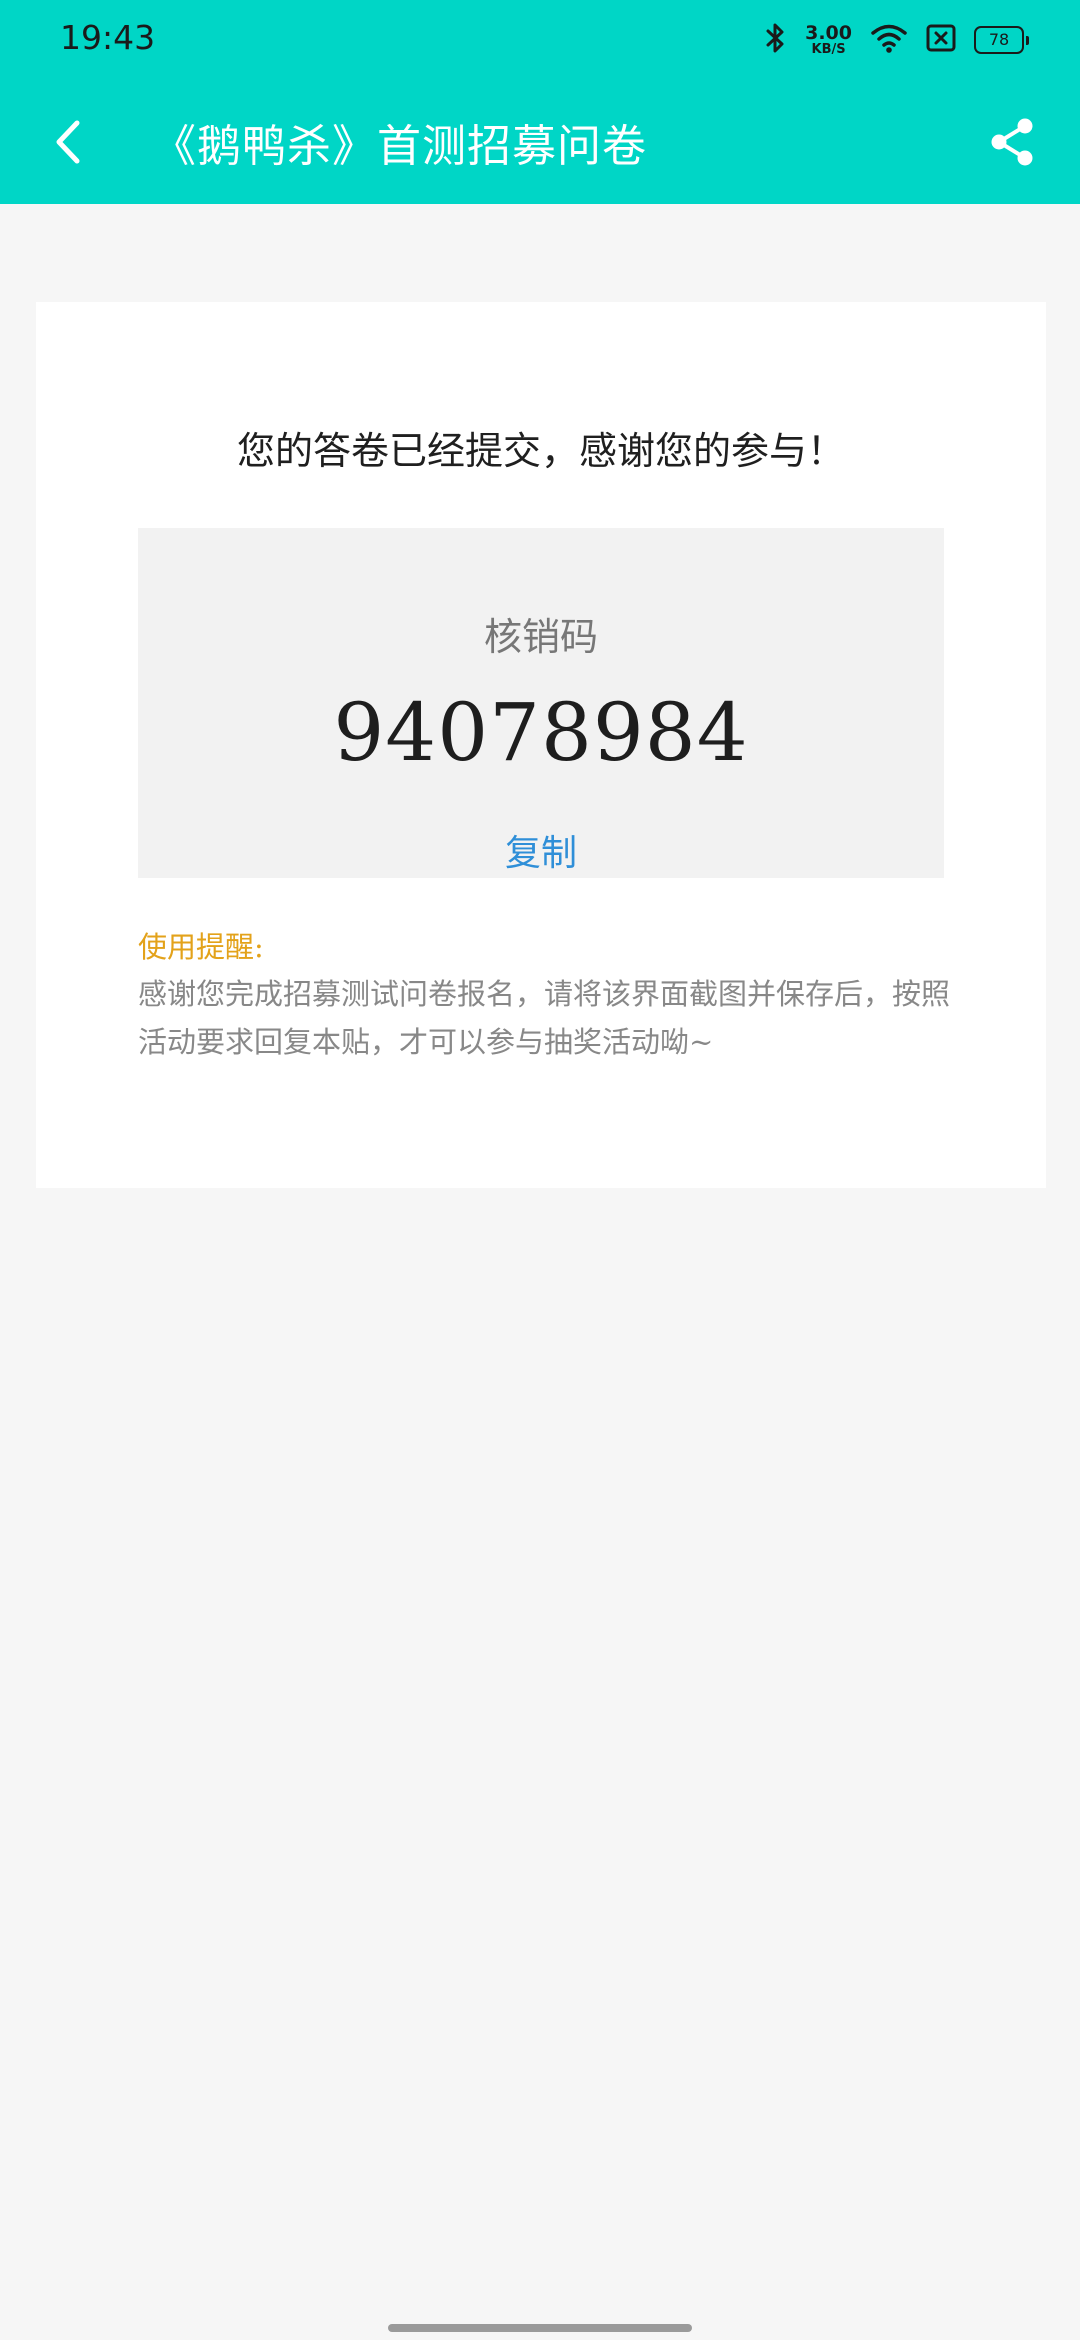 The width and height of the screenshot is (1080, 2340). I want to click on chevron-left-icon, so click(68, 142).